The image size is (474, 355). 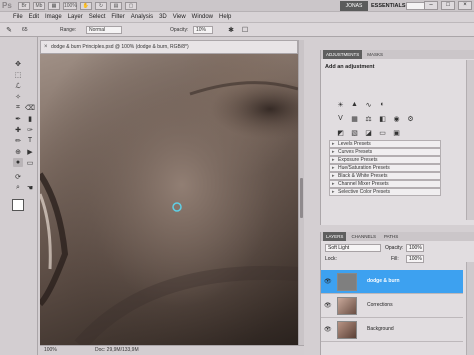 What do you see at coordinates (179, 17) in the screenshot?
I see `menu-view: View` at bounding box center [179, 17].